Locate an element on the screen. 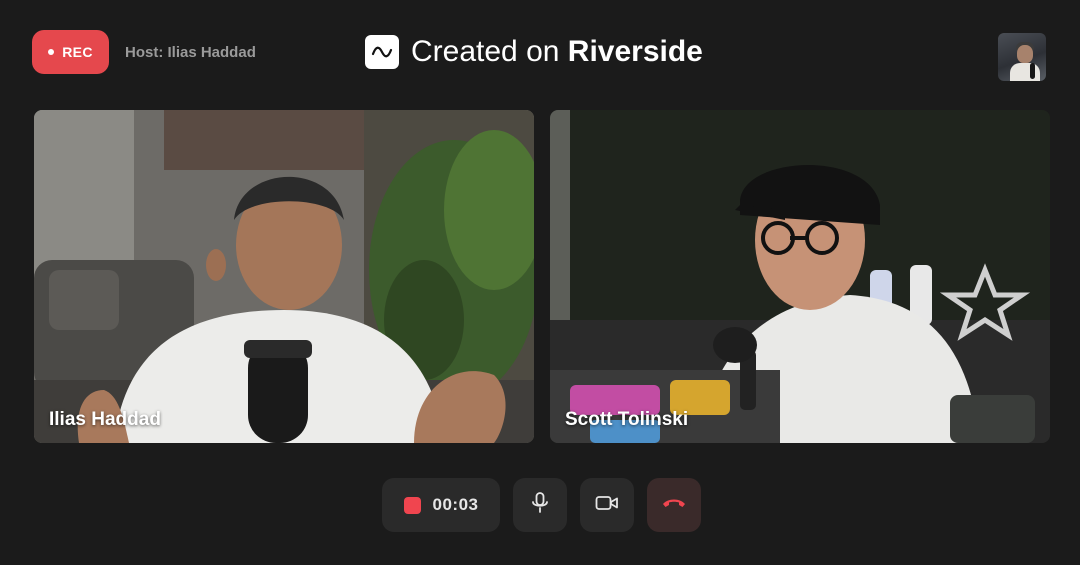  participant-name: Ilias Haddad is located at coordinates (105, 419).